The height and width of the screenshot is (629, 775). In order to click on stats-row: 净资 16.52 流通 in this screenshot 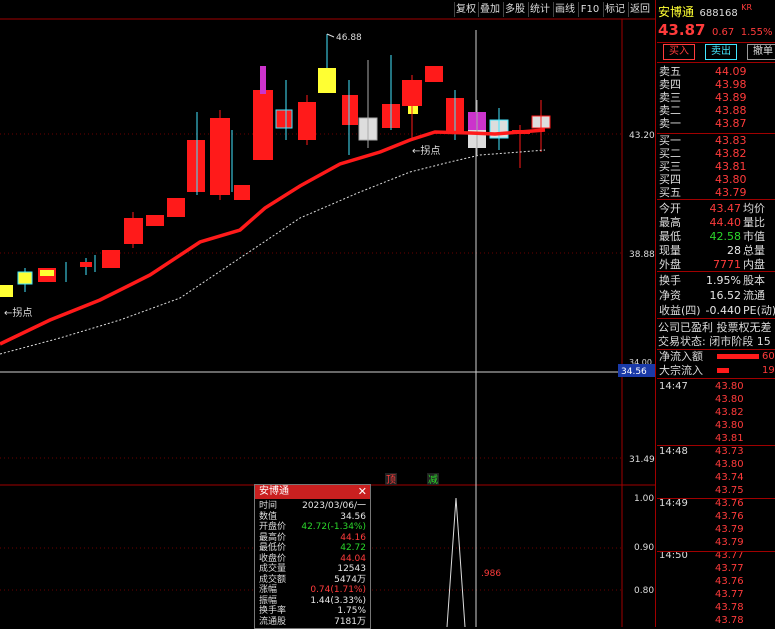, I will do `click(716, 295)`.